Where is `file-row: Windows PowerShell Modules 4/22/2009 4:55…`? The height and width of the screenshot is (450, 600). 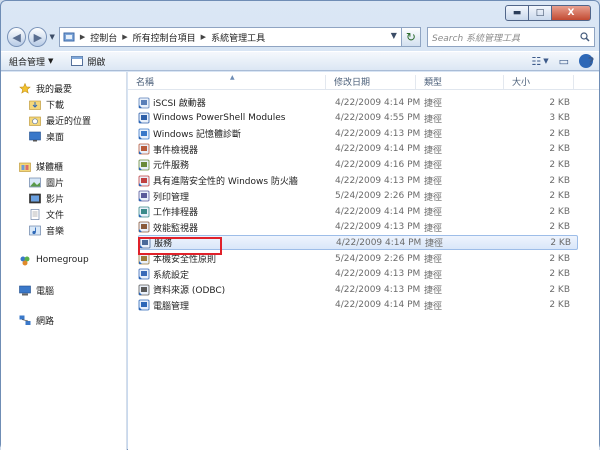 file-row: Windows PowerShell Modules 4/22/2009 4:55… is located at coordinates (358, 118).